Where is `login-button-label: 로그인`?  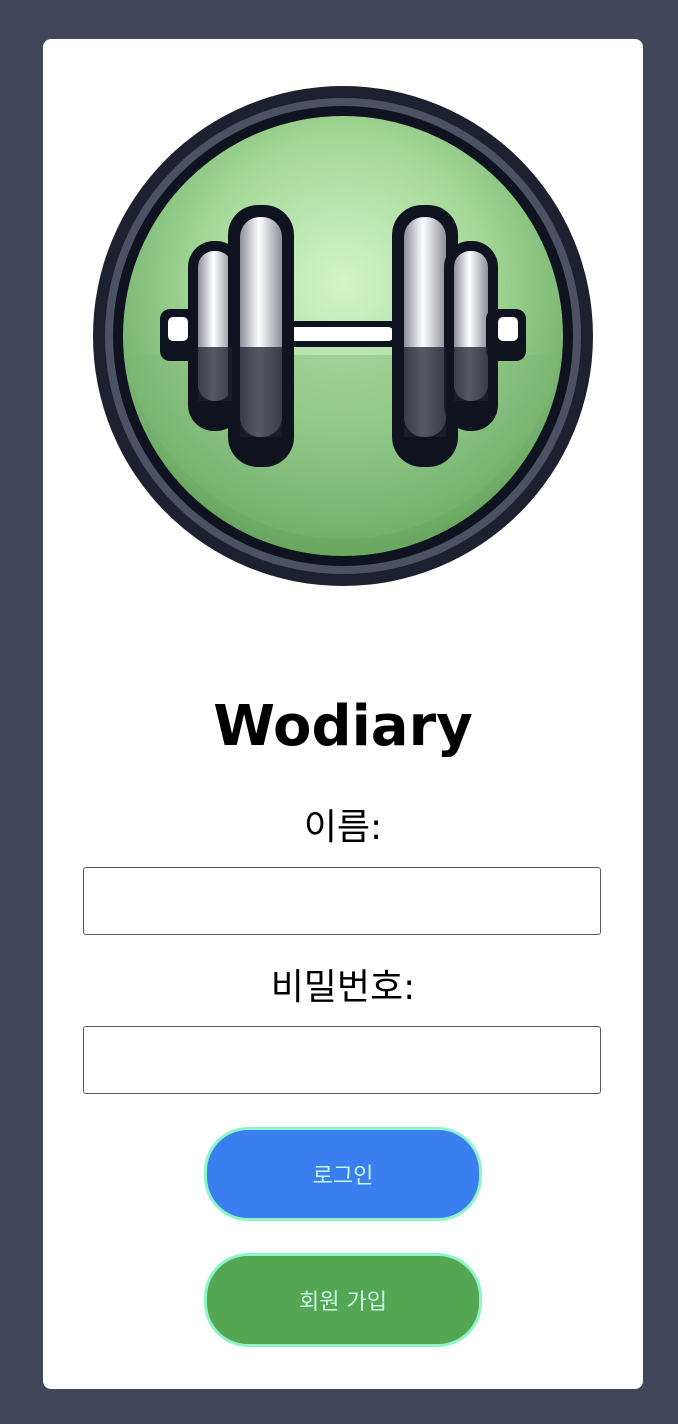 login-button-label: 로그인 is located at coordinates (343, 1176).